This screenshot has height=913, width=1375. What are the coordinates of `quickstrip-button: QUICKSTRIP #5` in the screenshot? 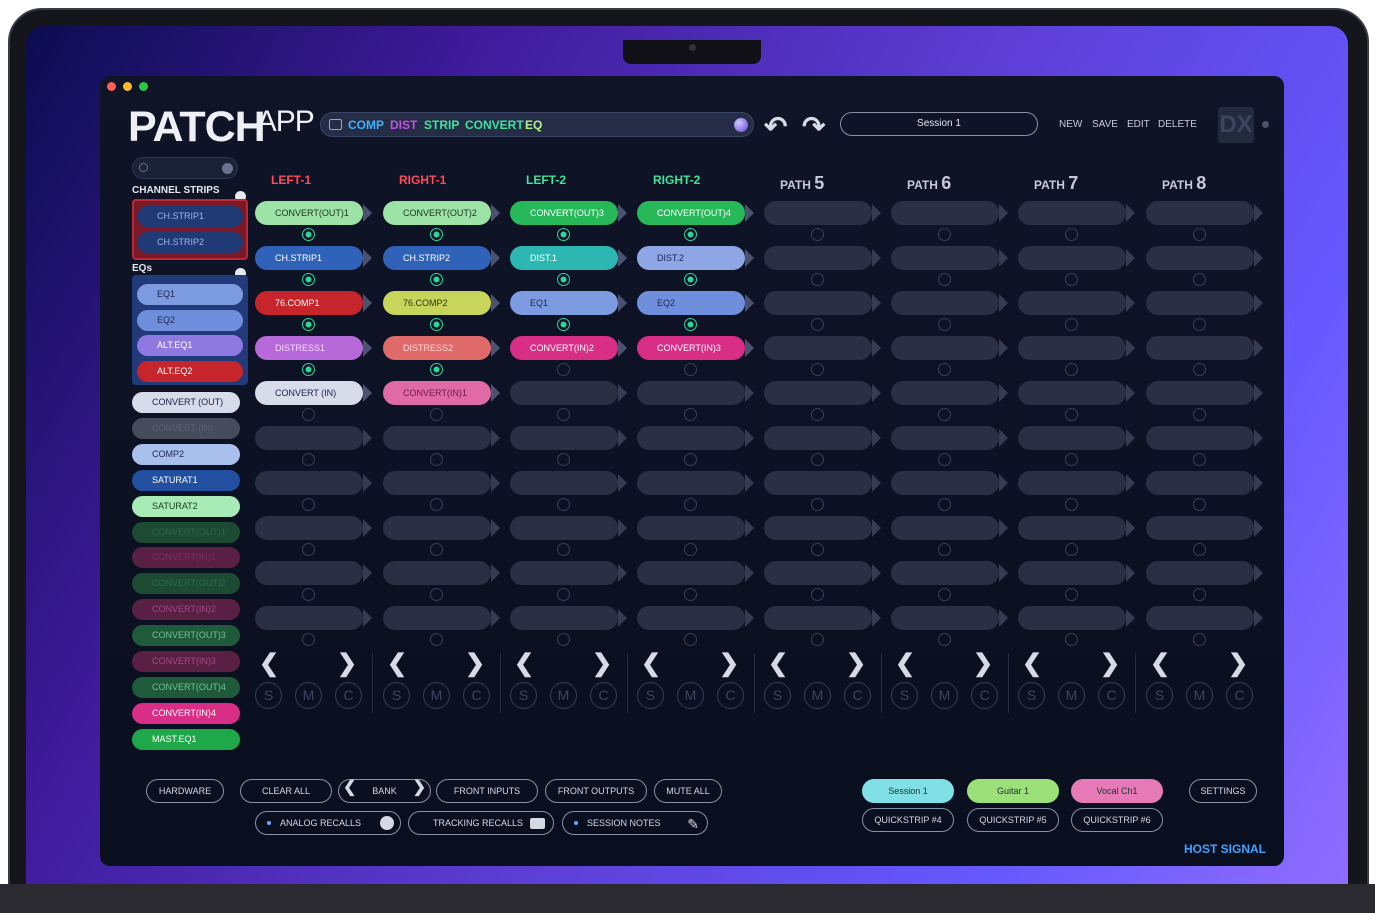 It's located at (1013, 820).